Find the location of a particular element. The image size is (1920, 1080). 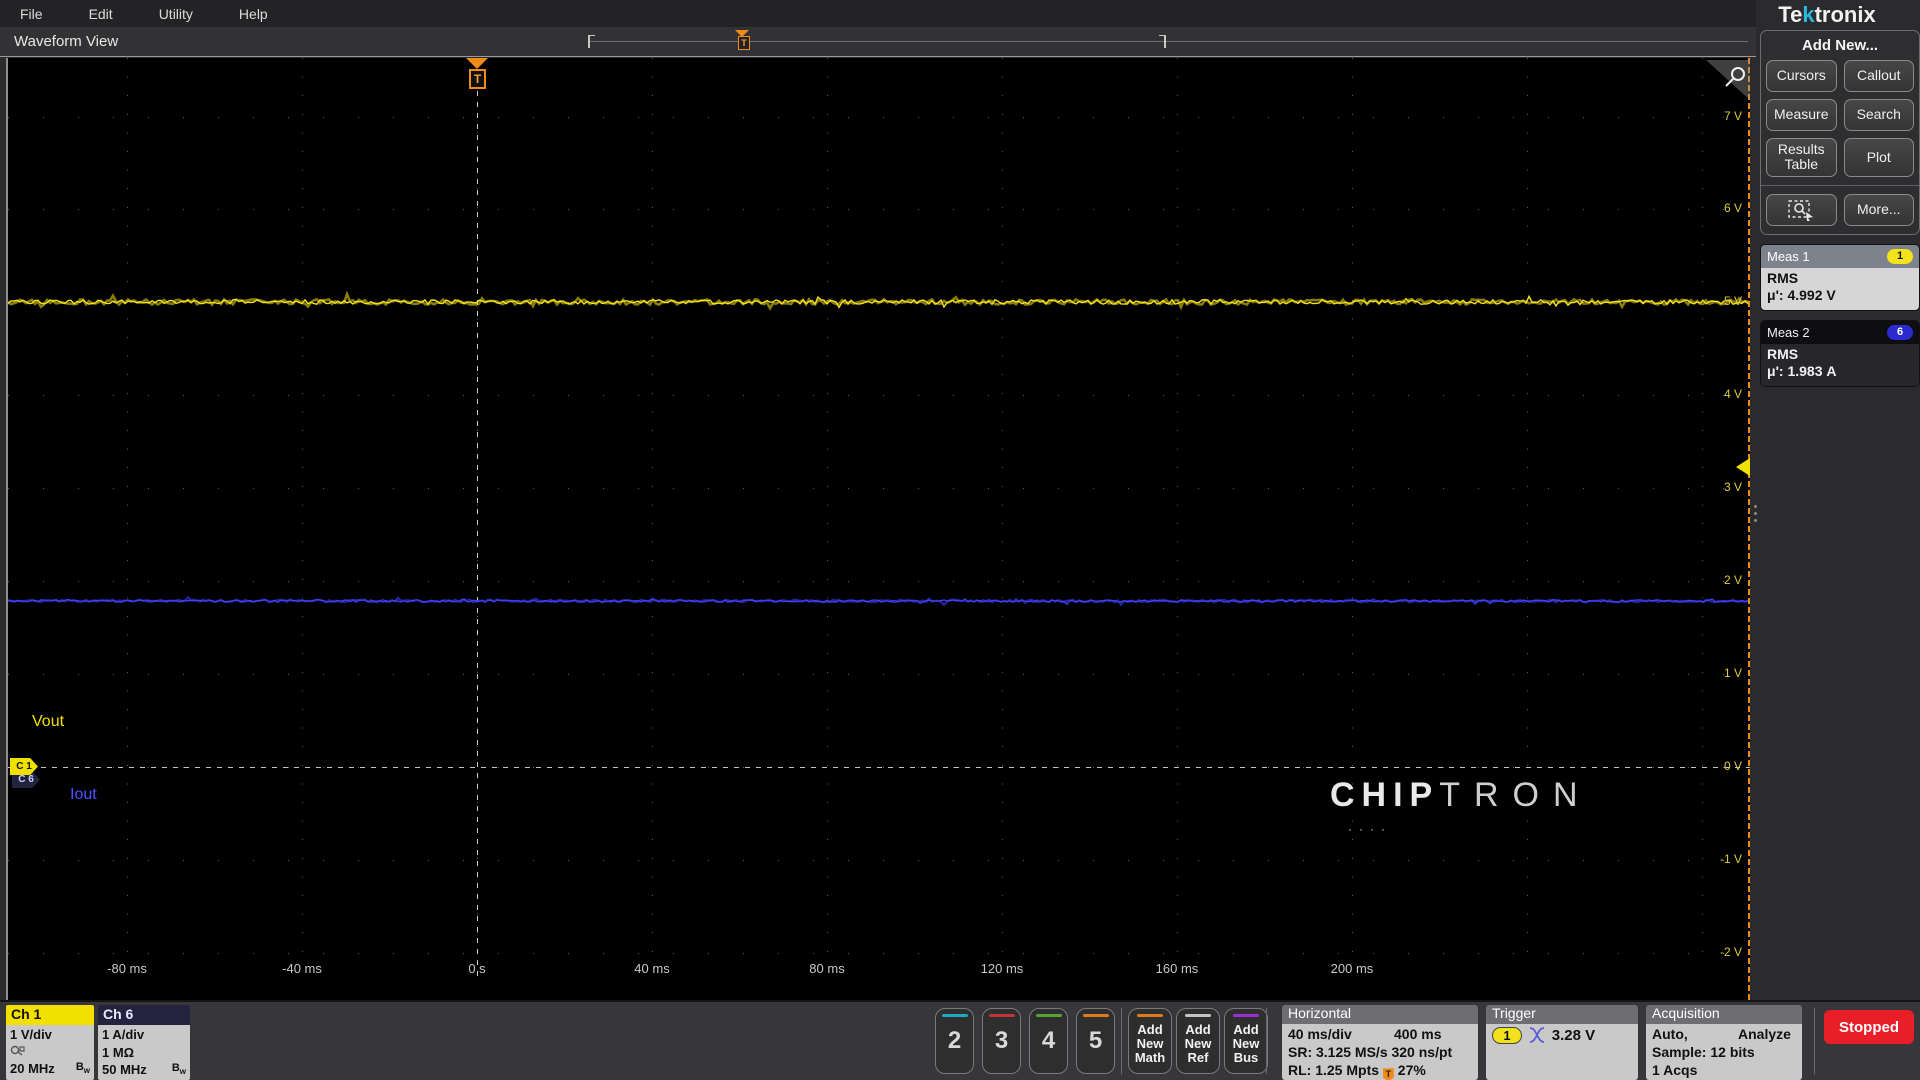

voltage-axis-label: 7 V is located at coordinates (1732, 116).